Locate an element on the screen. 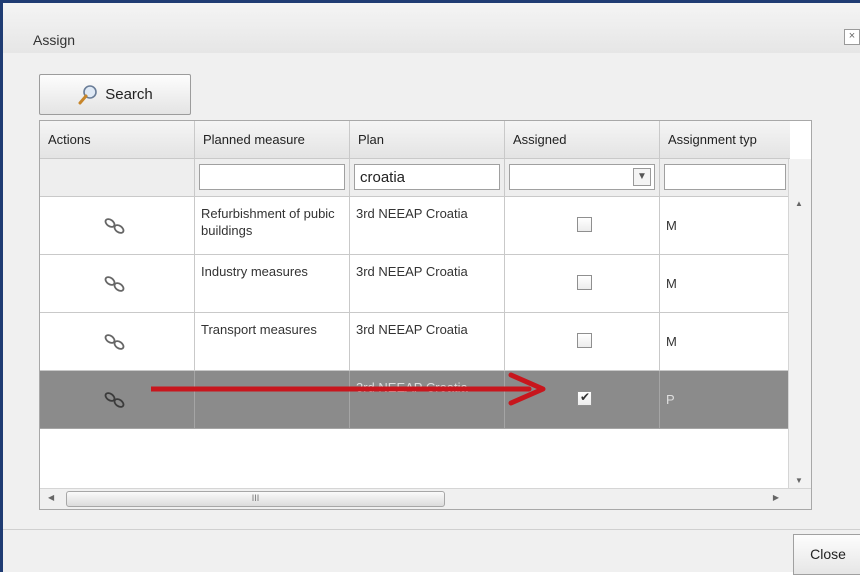 This screenshot has width=860, height=575. filter-assignment-type-input is located at coordinates (725, 177).